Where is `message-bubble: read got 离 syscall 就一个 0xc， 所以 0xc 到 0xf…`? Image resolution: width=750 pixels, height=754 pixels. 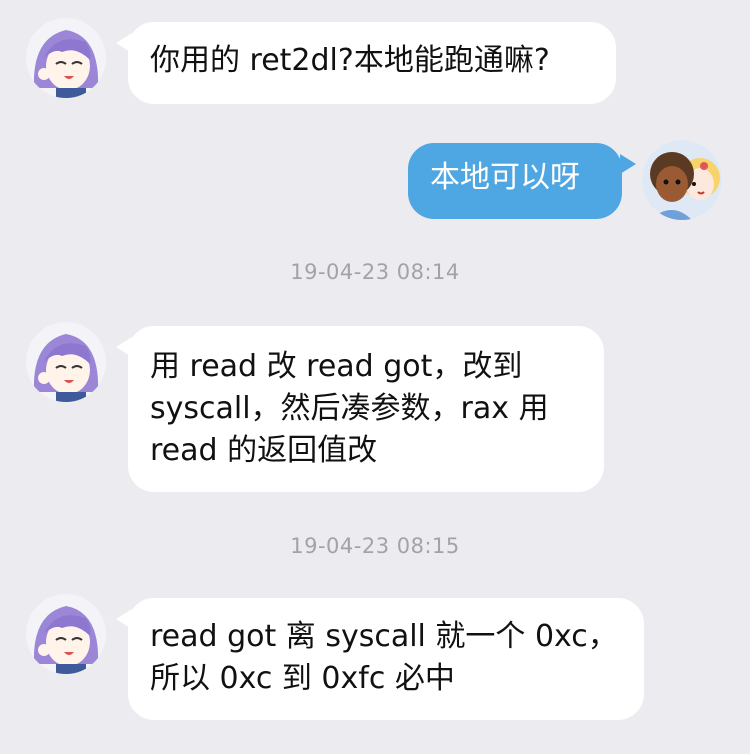 message-bubble: read got 离 syscall 就一个 0xc， 所以 0xc 到 0xf… is located at coordinates (386, 659).